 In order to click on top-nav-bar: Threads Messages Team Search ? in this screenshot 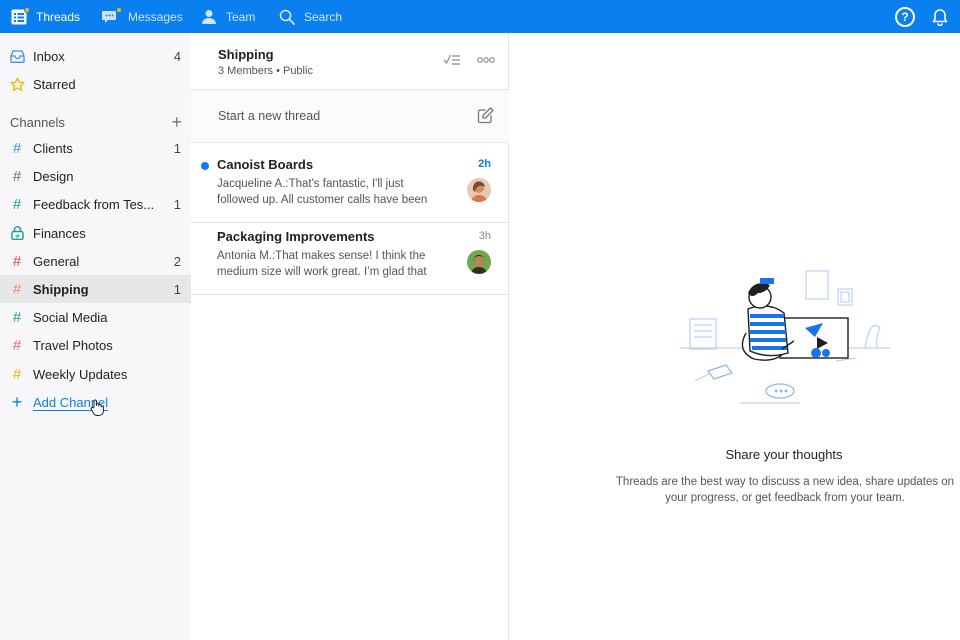, I will do `click(480, 16)`.